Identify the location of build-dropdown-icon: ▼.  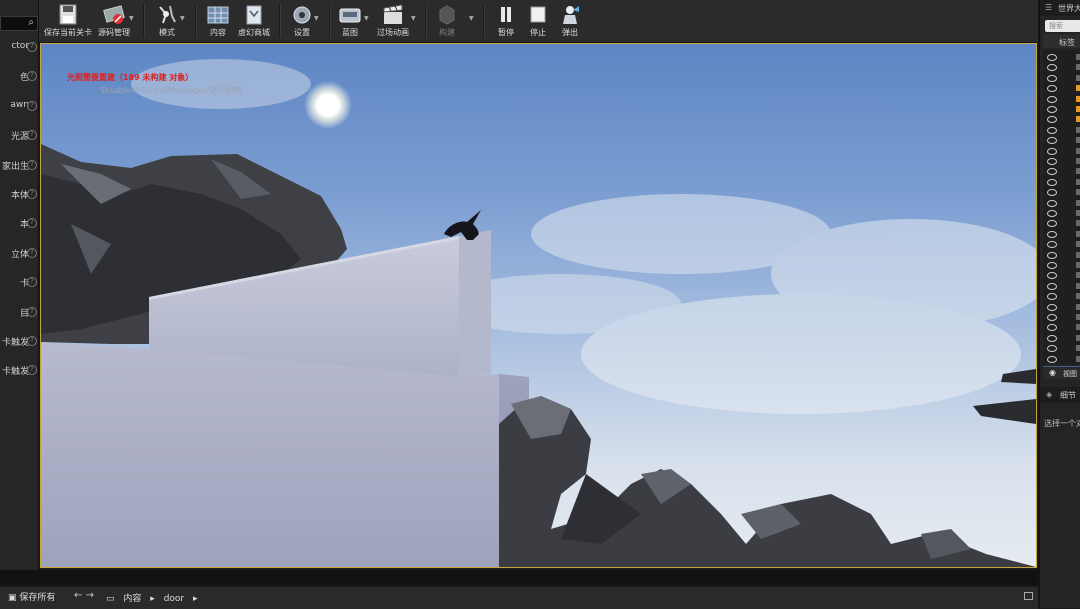
(471, 18).